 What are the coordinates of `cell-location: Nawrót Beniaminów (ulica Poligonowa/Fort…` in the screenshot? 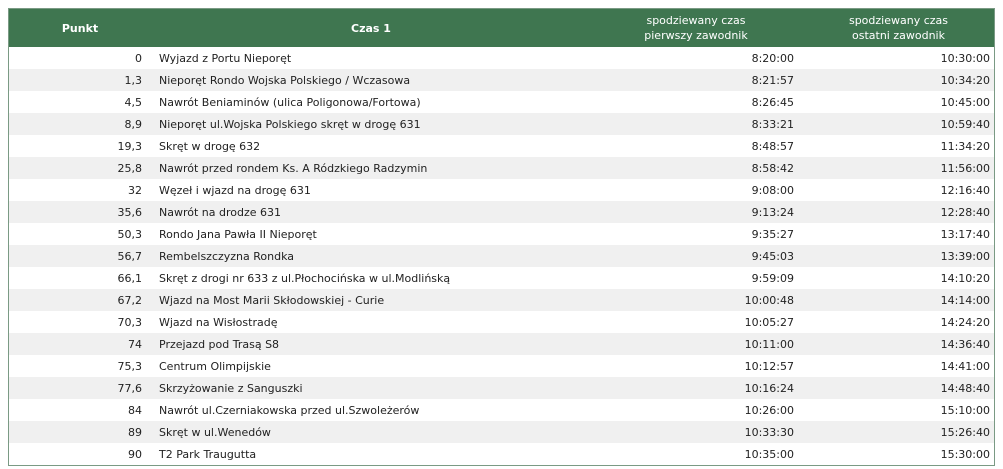 It's located at (371, 102).